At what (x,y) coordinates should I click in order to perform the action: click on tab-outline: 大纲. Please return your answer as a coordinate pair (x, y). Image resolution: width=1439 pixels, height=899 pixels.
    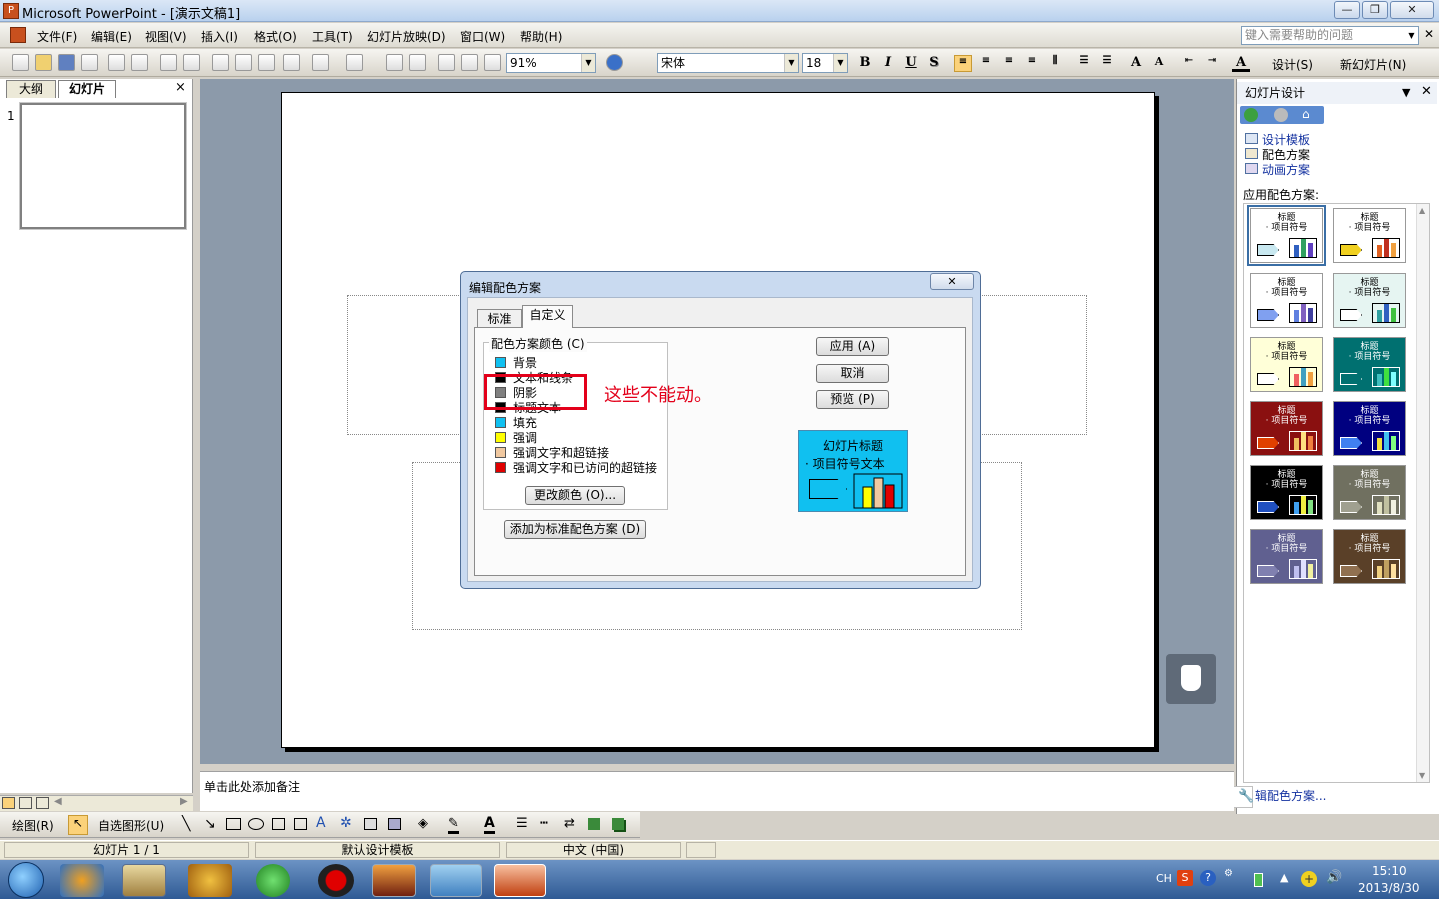
    Looking at the image, I should click on (31, 89).